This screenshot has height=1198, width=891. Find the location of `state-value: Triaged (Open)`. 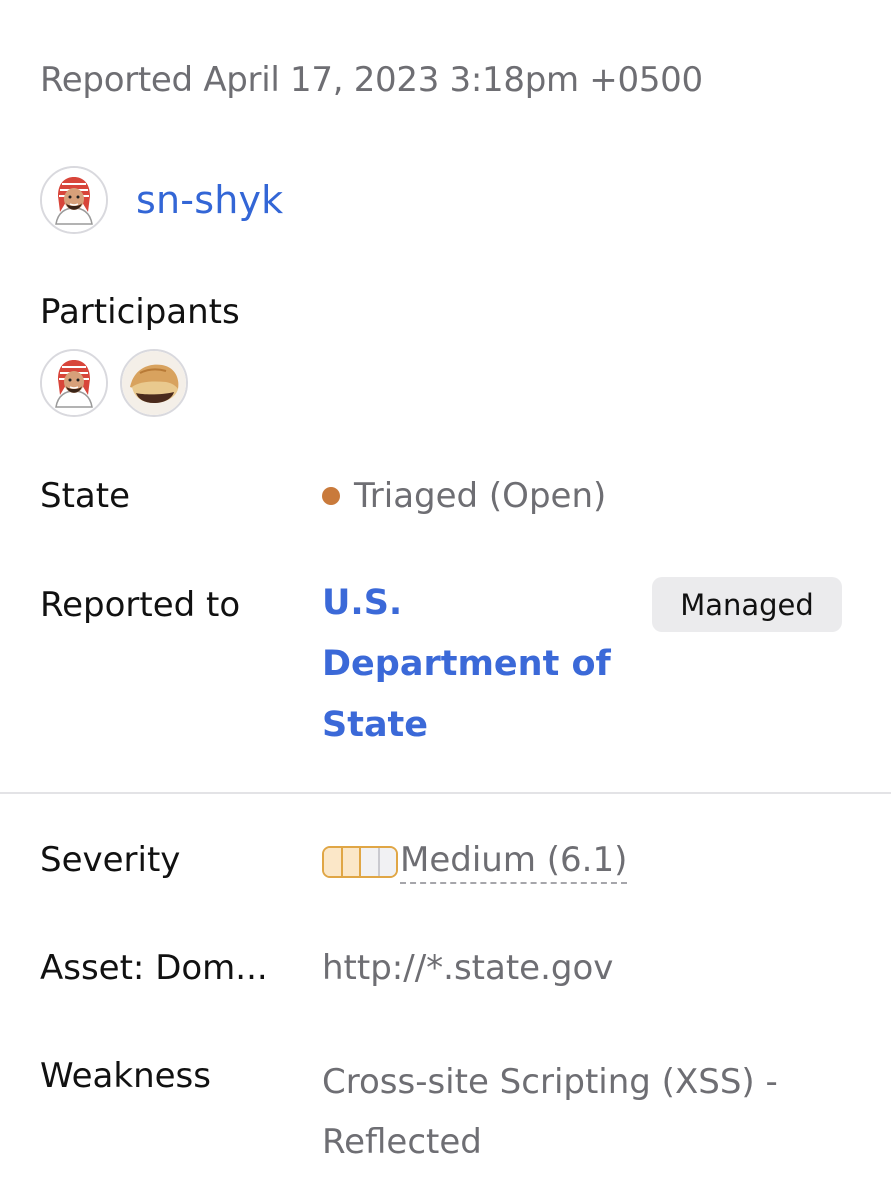

state-value: Triaged (Open) is located at coordinates (464, 496).